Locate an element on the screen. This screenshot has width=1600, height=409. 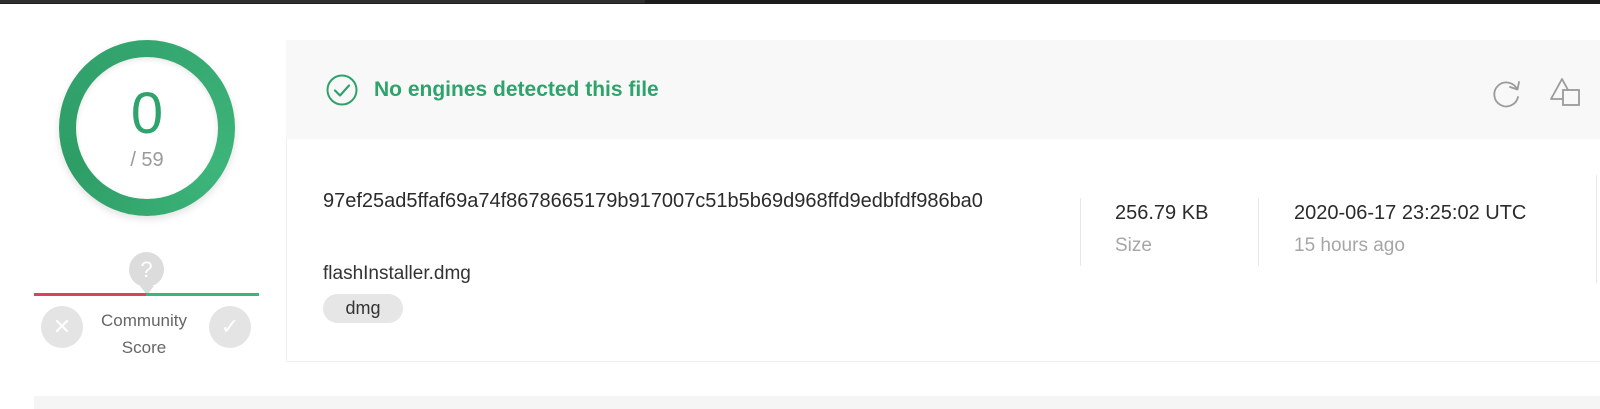
file-type-tag: dmg is located at coordinates (363, 308).